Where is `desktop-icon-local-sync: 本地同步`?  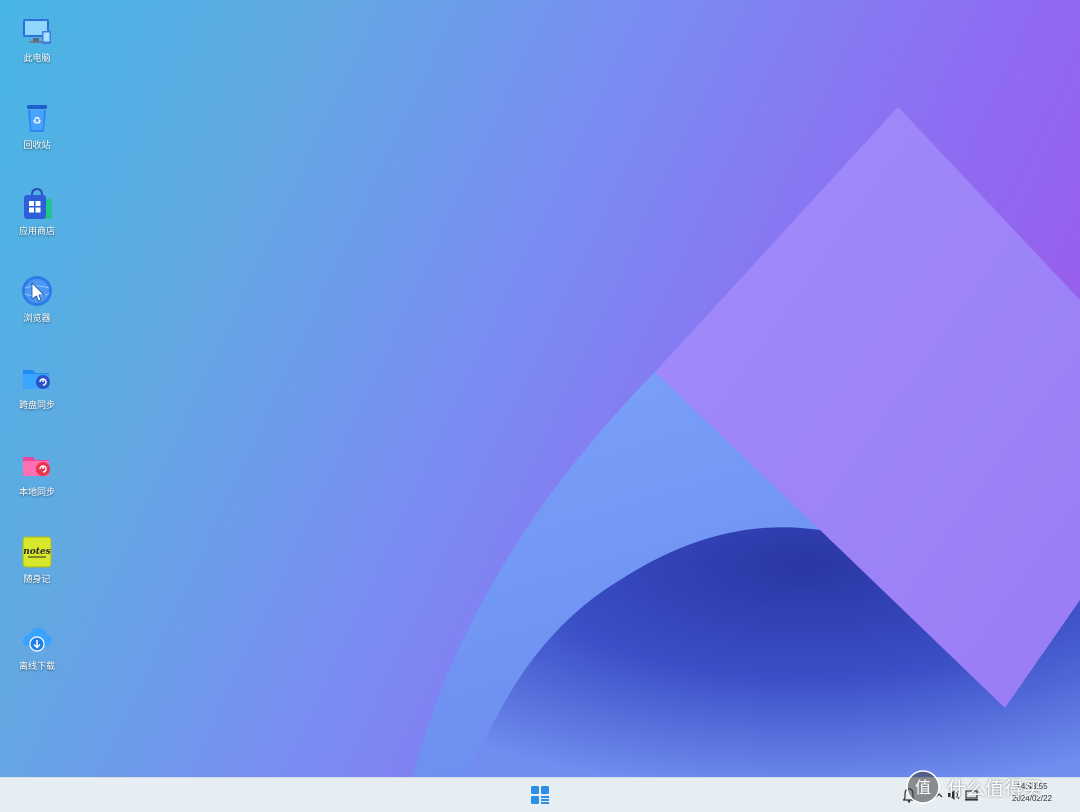
desktop-icon-local-sync: 本地同步 is located at coordinates (37, 473).